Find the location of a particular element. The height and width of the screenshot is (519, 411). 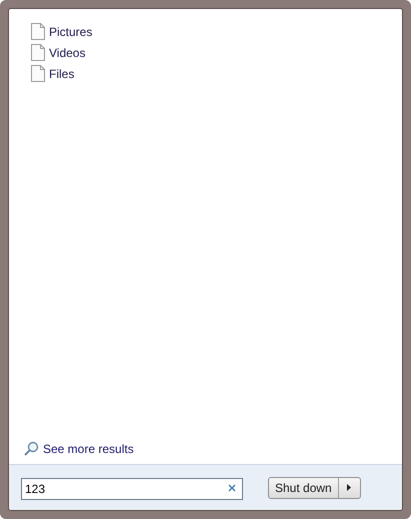

result-item: Files is located at coordinates (61, 73).